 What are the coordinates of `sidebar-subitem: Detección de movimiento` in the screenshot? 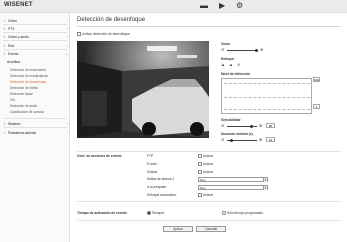 It's located at (28, 70).